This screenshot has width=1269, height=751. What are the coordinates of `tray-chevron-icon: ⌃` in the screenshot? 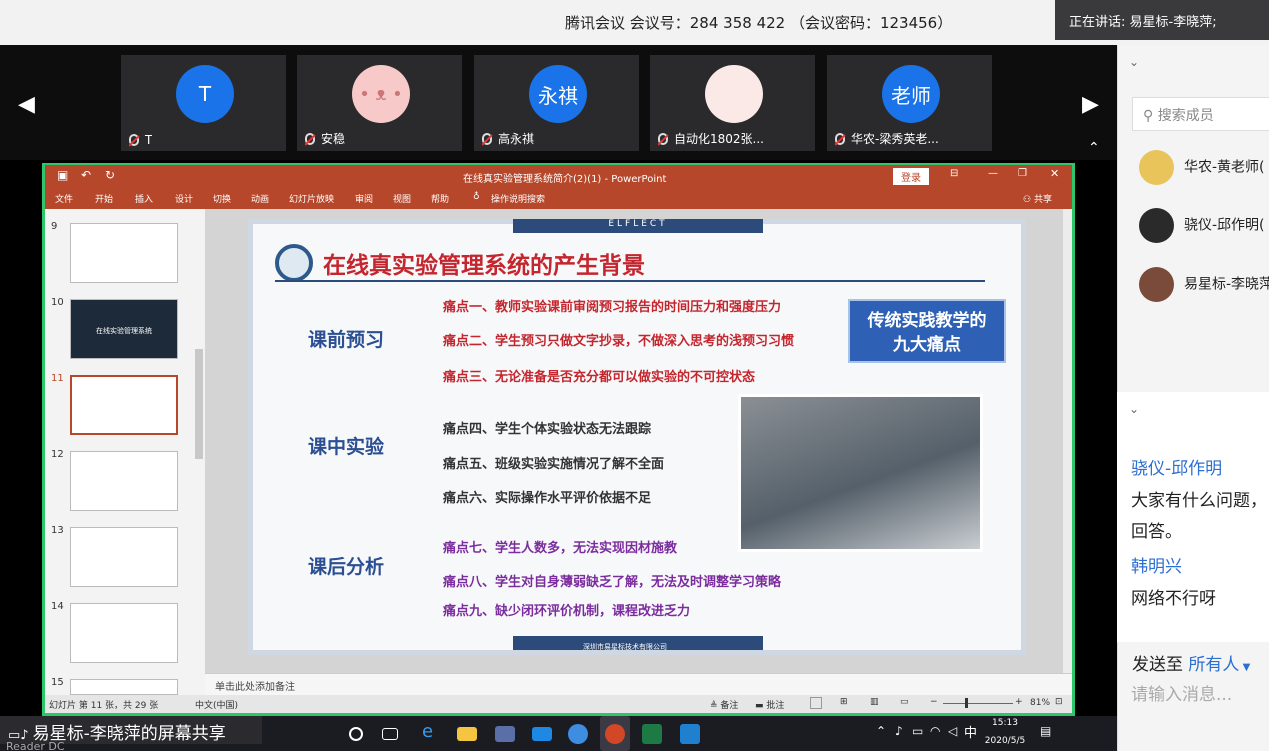 It's located at (881, 731).